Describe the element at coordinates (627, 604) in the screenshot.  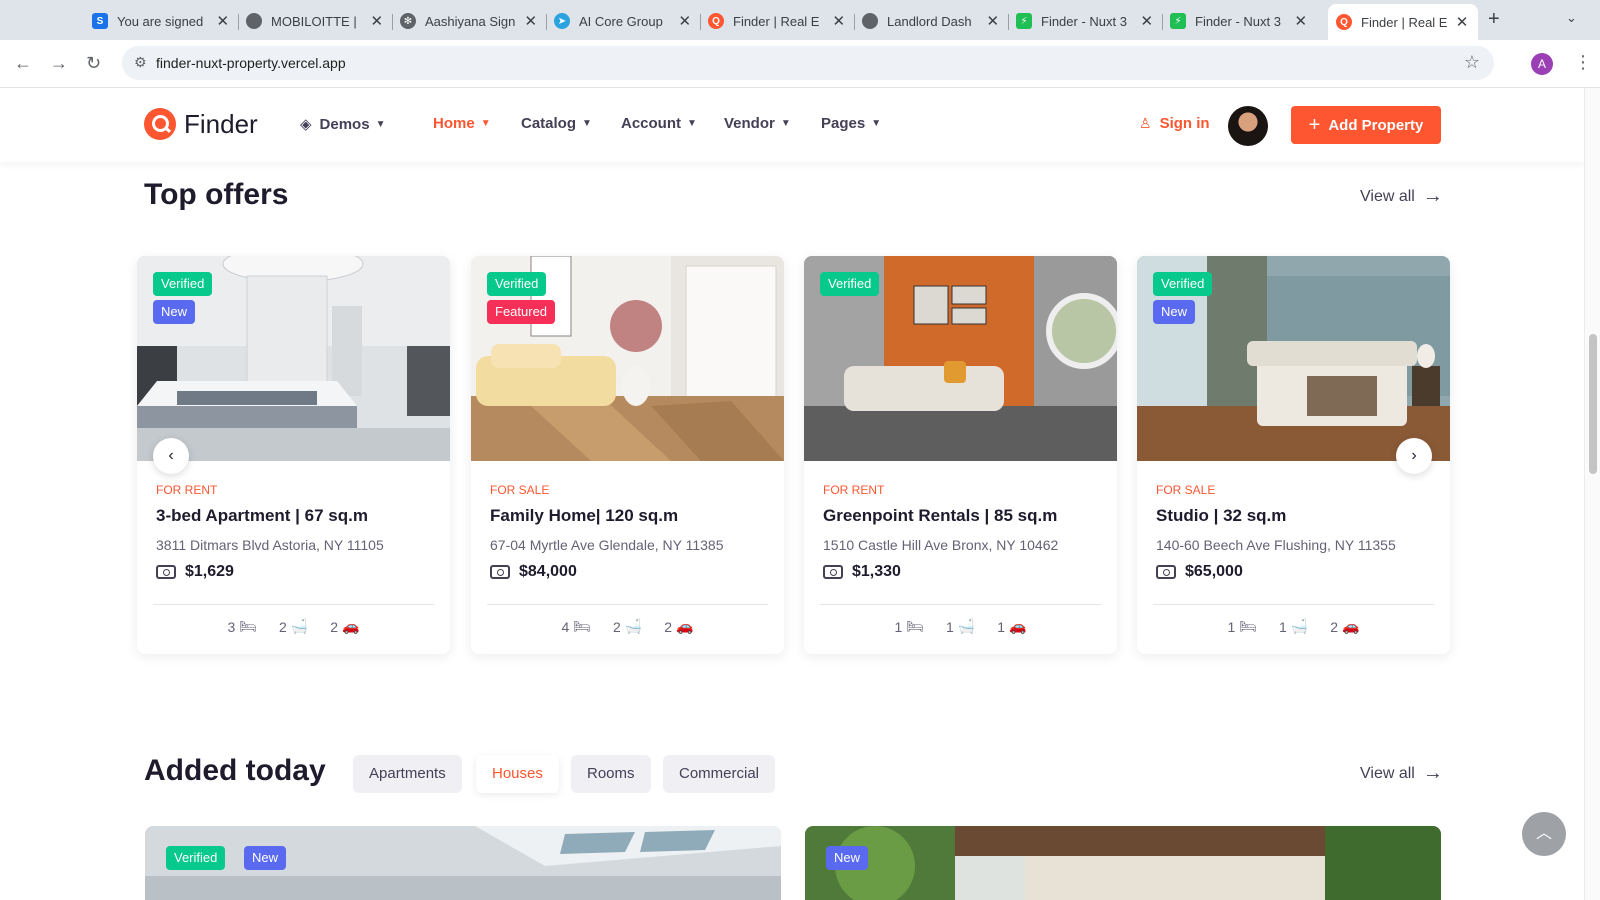
I see `divider` at that location.